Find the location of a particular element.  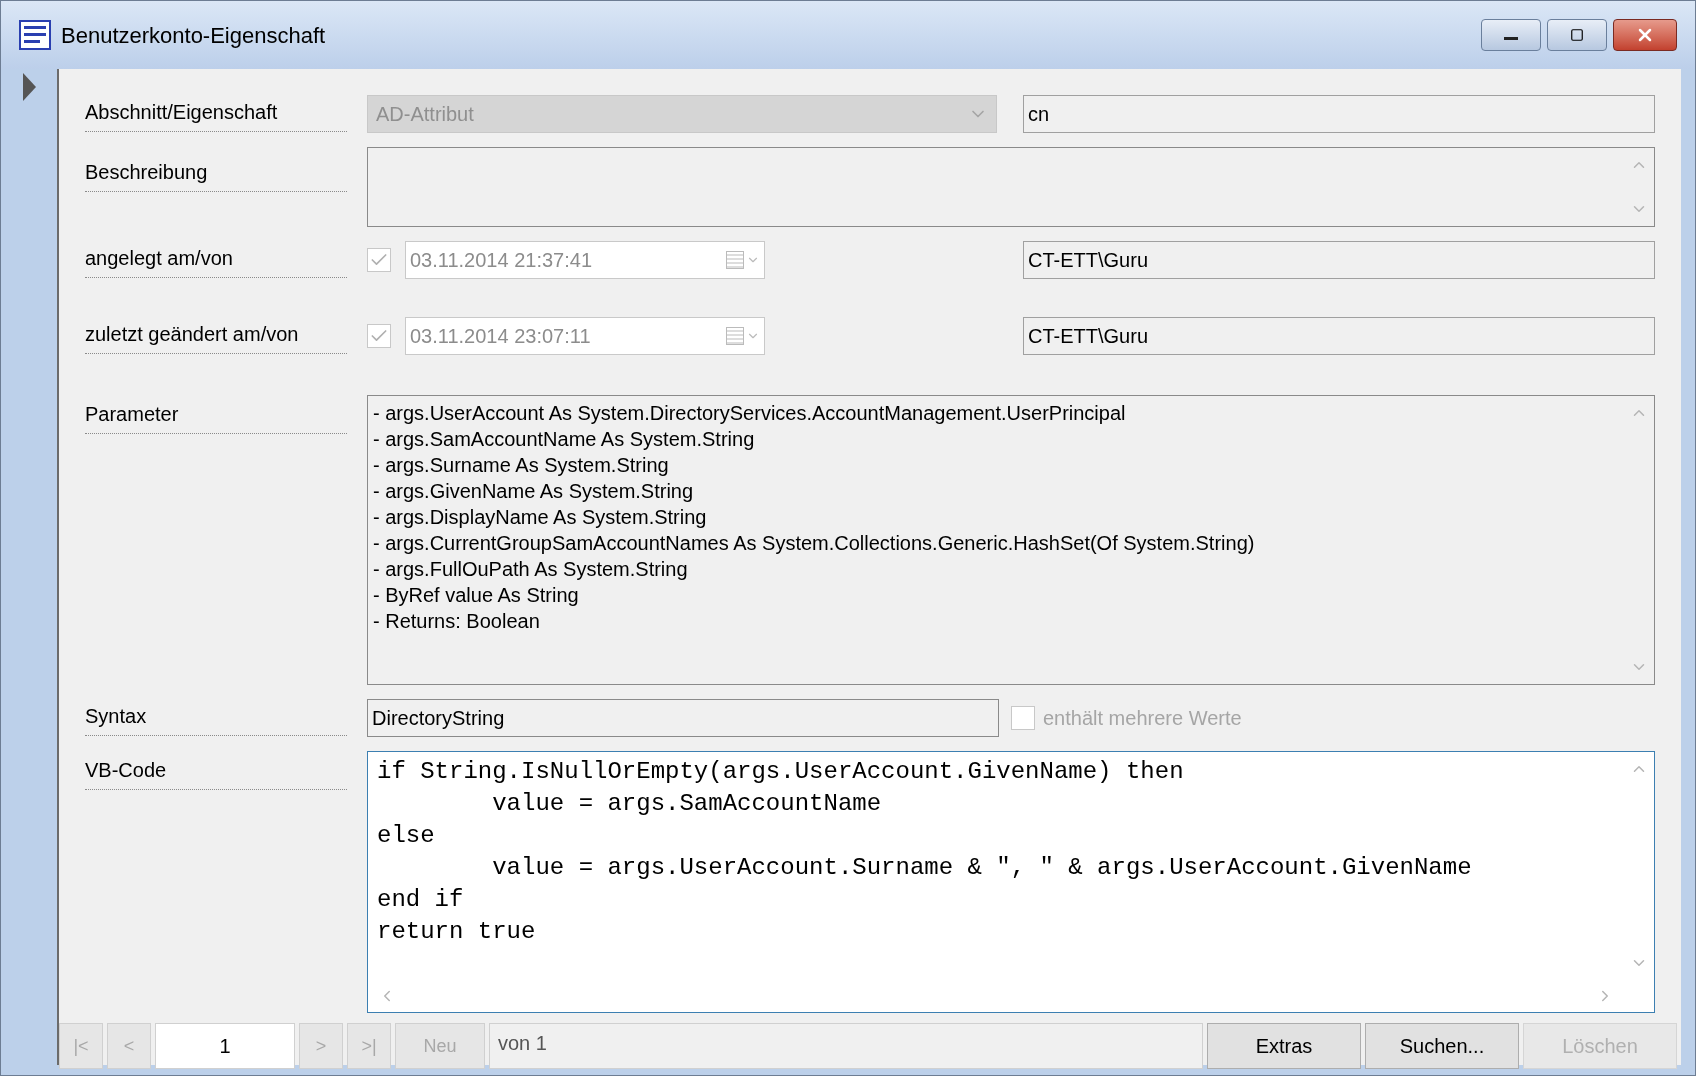

form-icon is located at coordinates (35, 35).